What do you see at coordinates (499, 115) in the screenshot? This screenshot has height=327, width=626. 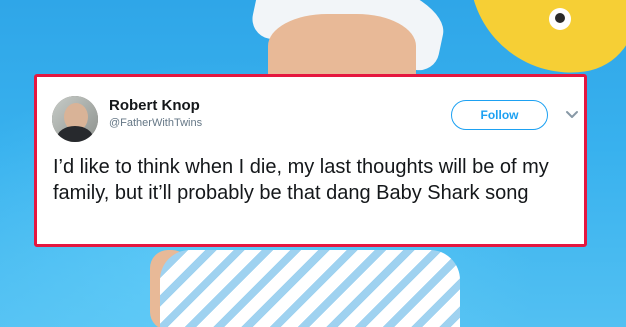 I see `follow-button: Follow` at bounding box center [499, 115].